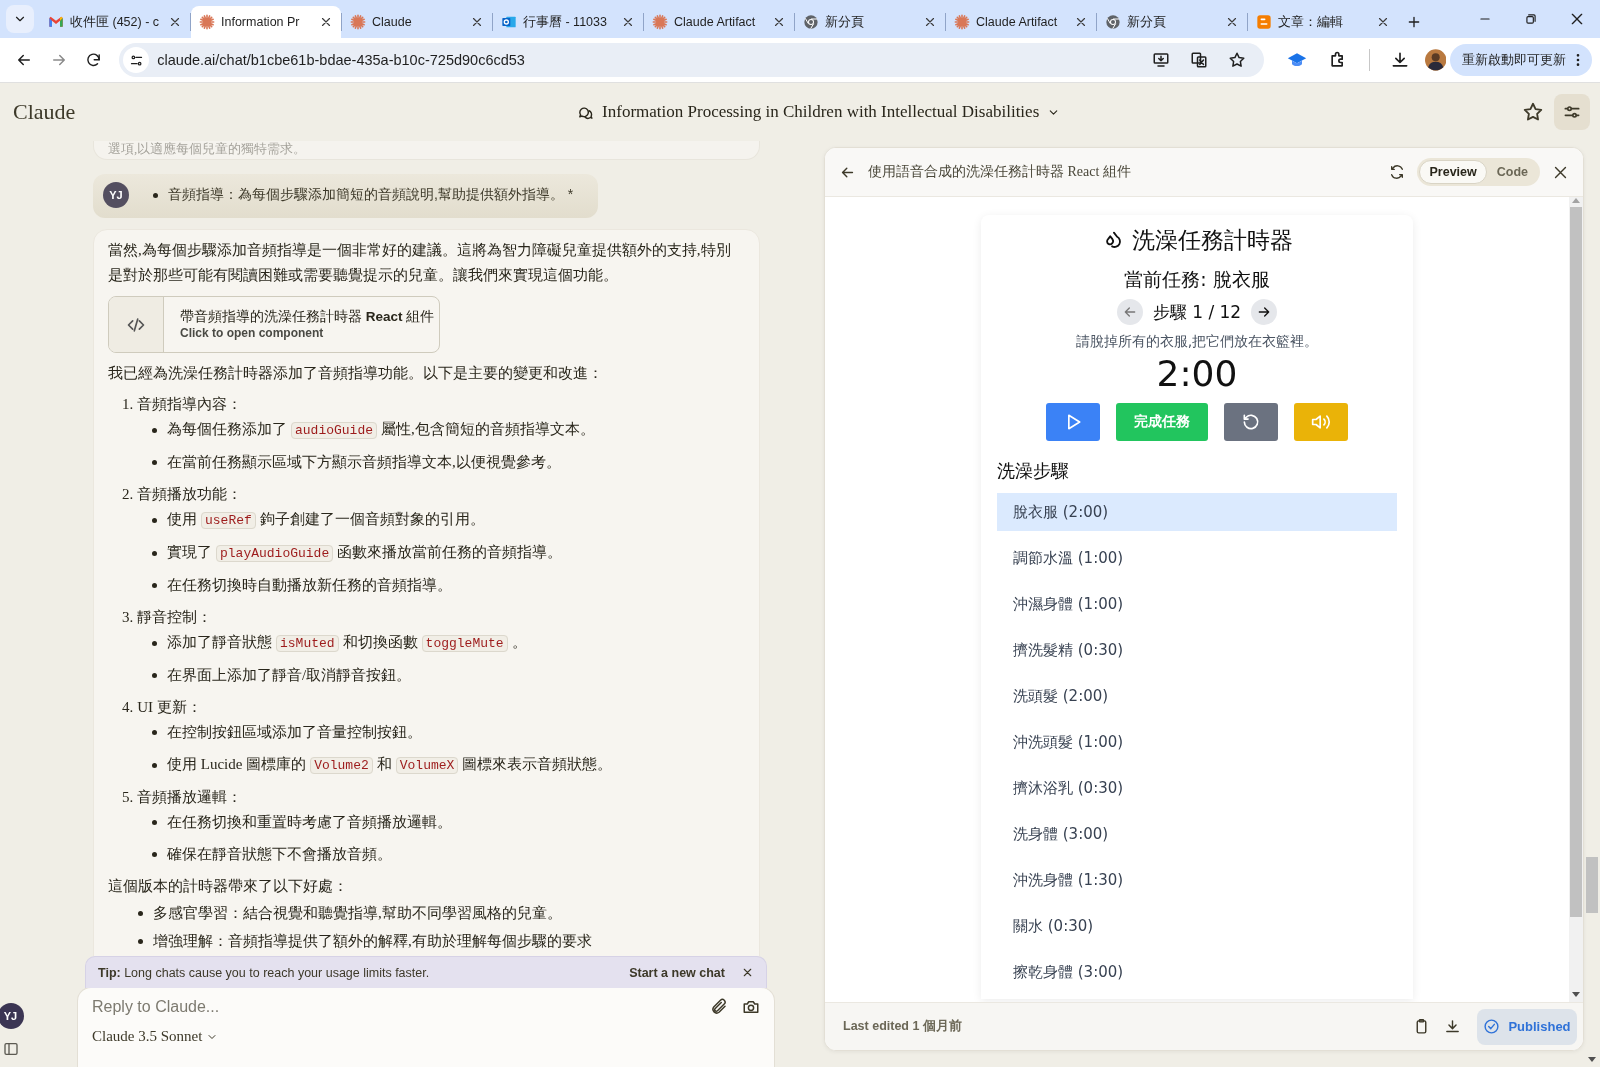 The width and height of the screenshot is (1600, 1067). What do you see at coordinates (1033, 471) in the screenshot?
I see `steps-heading: 洗澡步驟` at bounding box center [1033, 471].